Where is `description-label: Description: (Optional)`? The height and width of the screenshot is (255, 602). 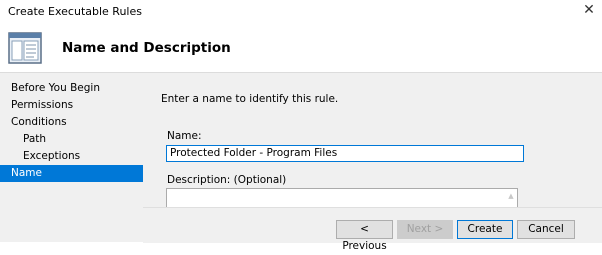
description-label: Description: (Optional) is located at coordinates (227, 180).